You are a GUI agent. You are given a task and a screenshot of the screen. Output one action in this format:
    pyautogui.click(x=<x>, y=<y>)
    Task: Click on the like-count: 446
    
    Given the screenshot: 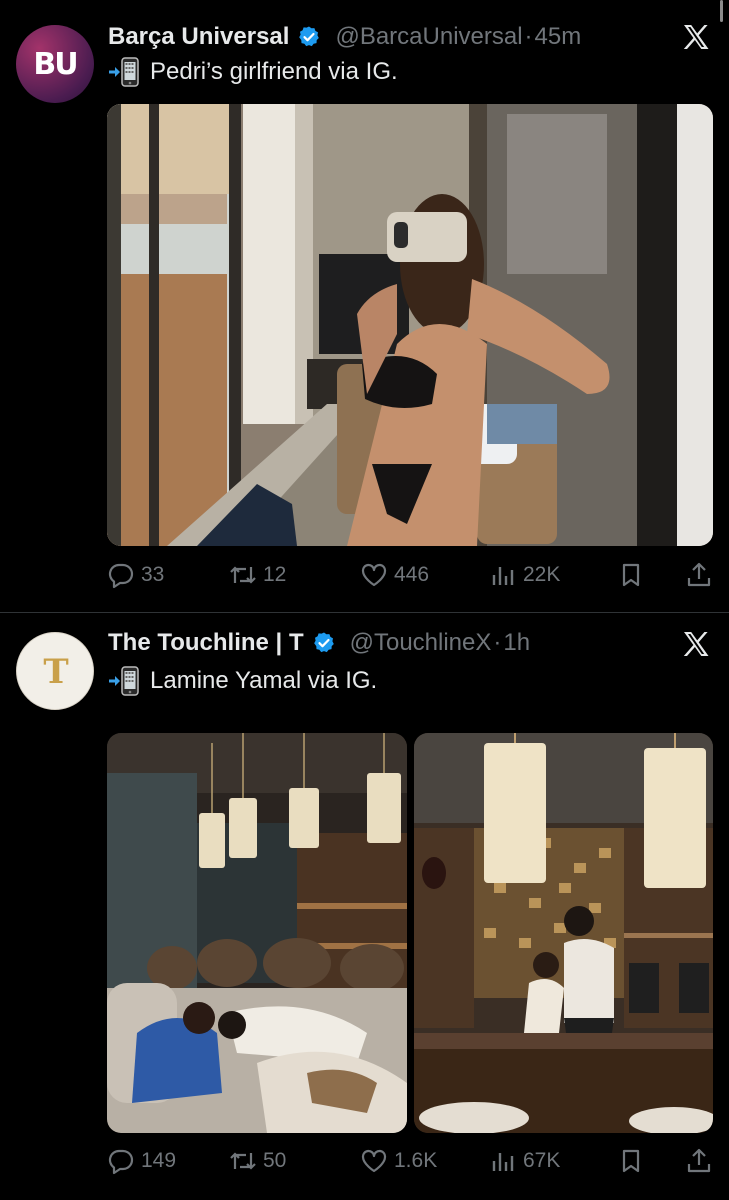 What is the action you would take?
    pyautogui.click(x=412, y=574)
    